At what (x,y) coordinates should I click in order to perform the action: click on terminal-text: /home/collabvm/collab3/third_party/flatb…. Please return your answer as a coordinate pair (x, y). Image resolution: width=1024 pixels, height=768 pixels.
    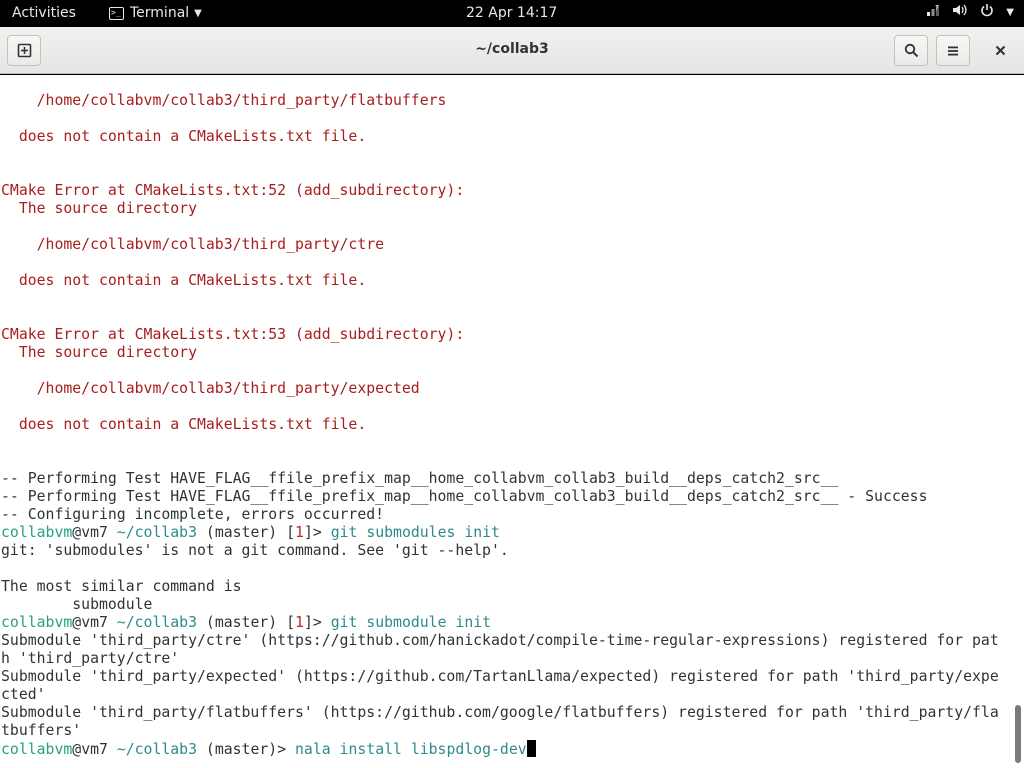
    Looking at the image, I should click on (224, 100).